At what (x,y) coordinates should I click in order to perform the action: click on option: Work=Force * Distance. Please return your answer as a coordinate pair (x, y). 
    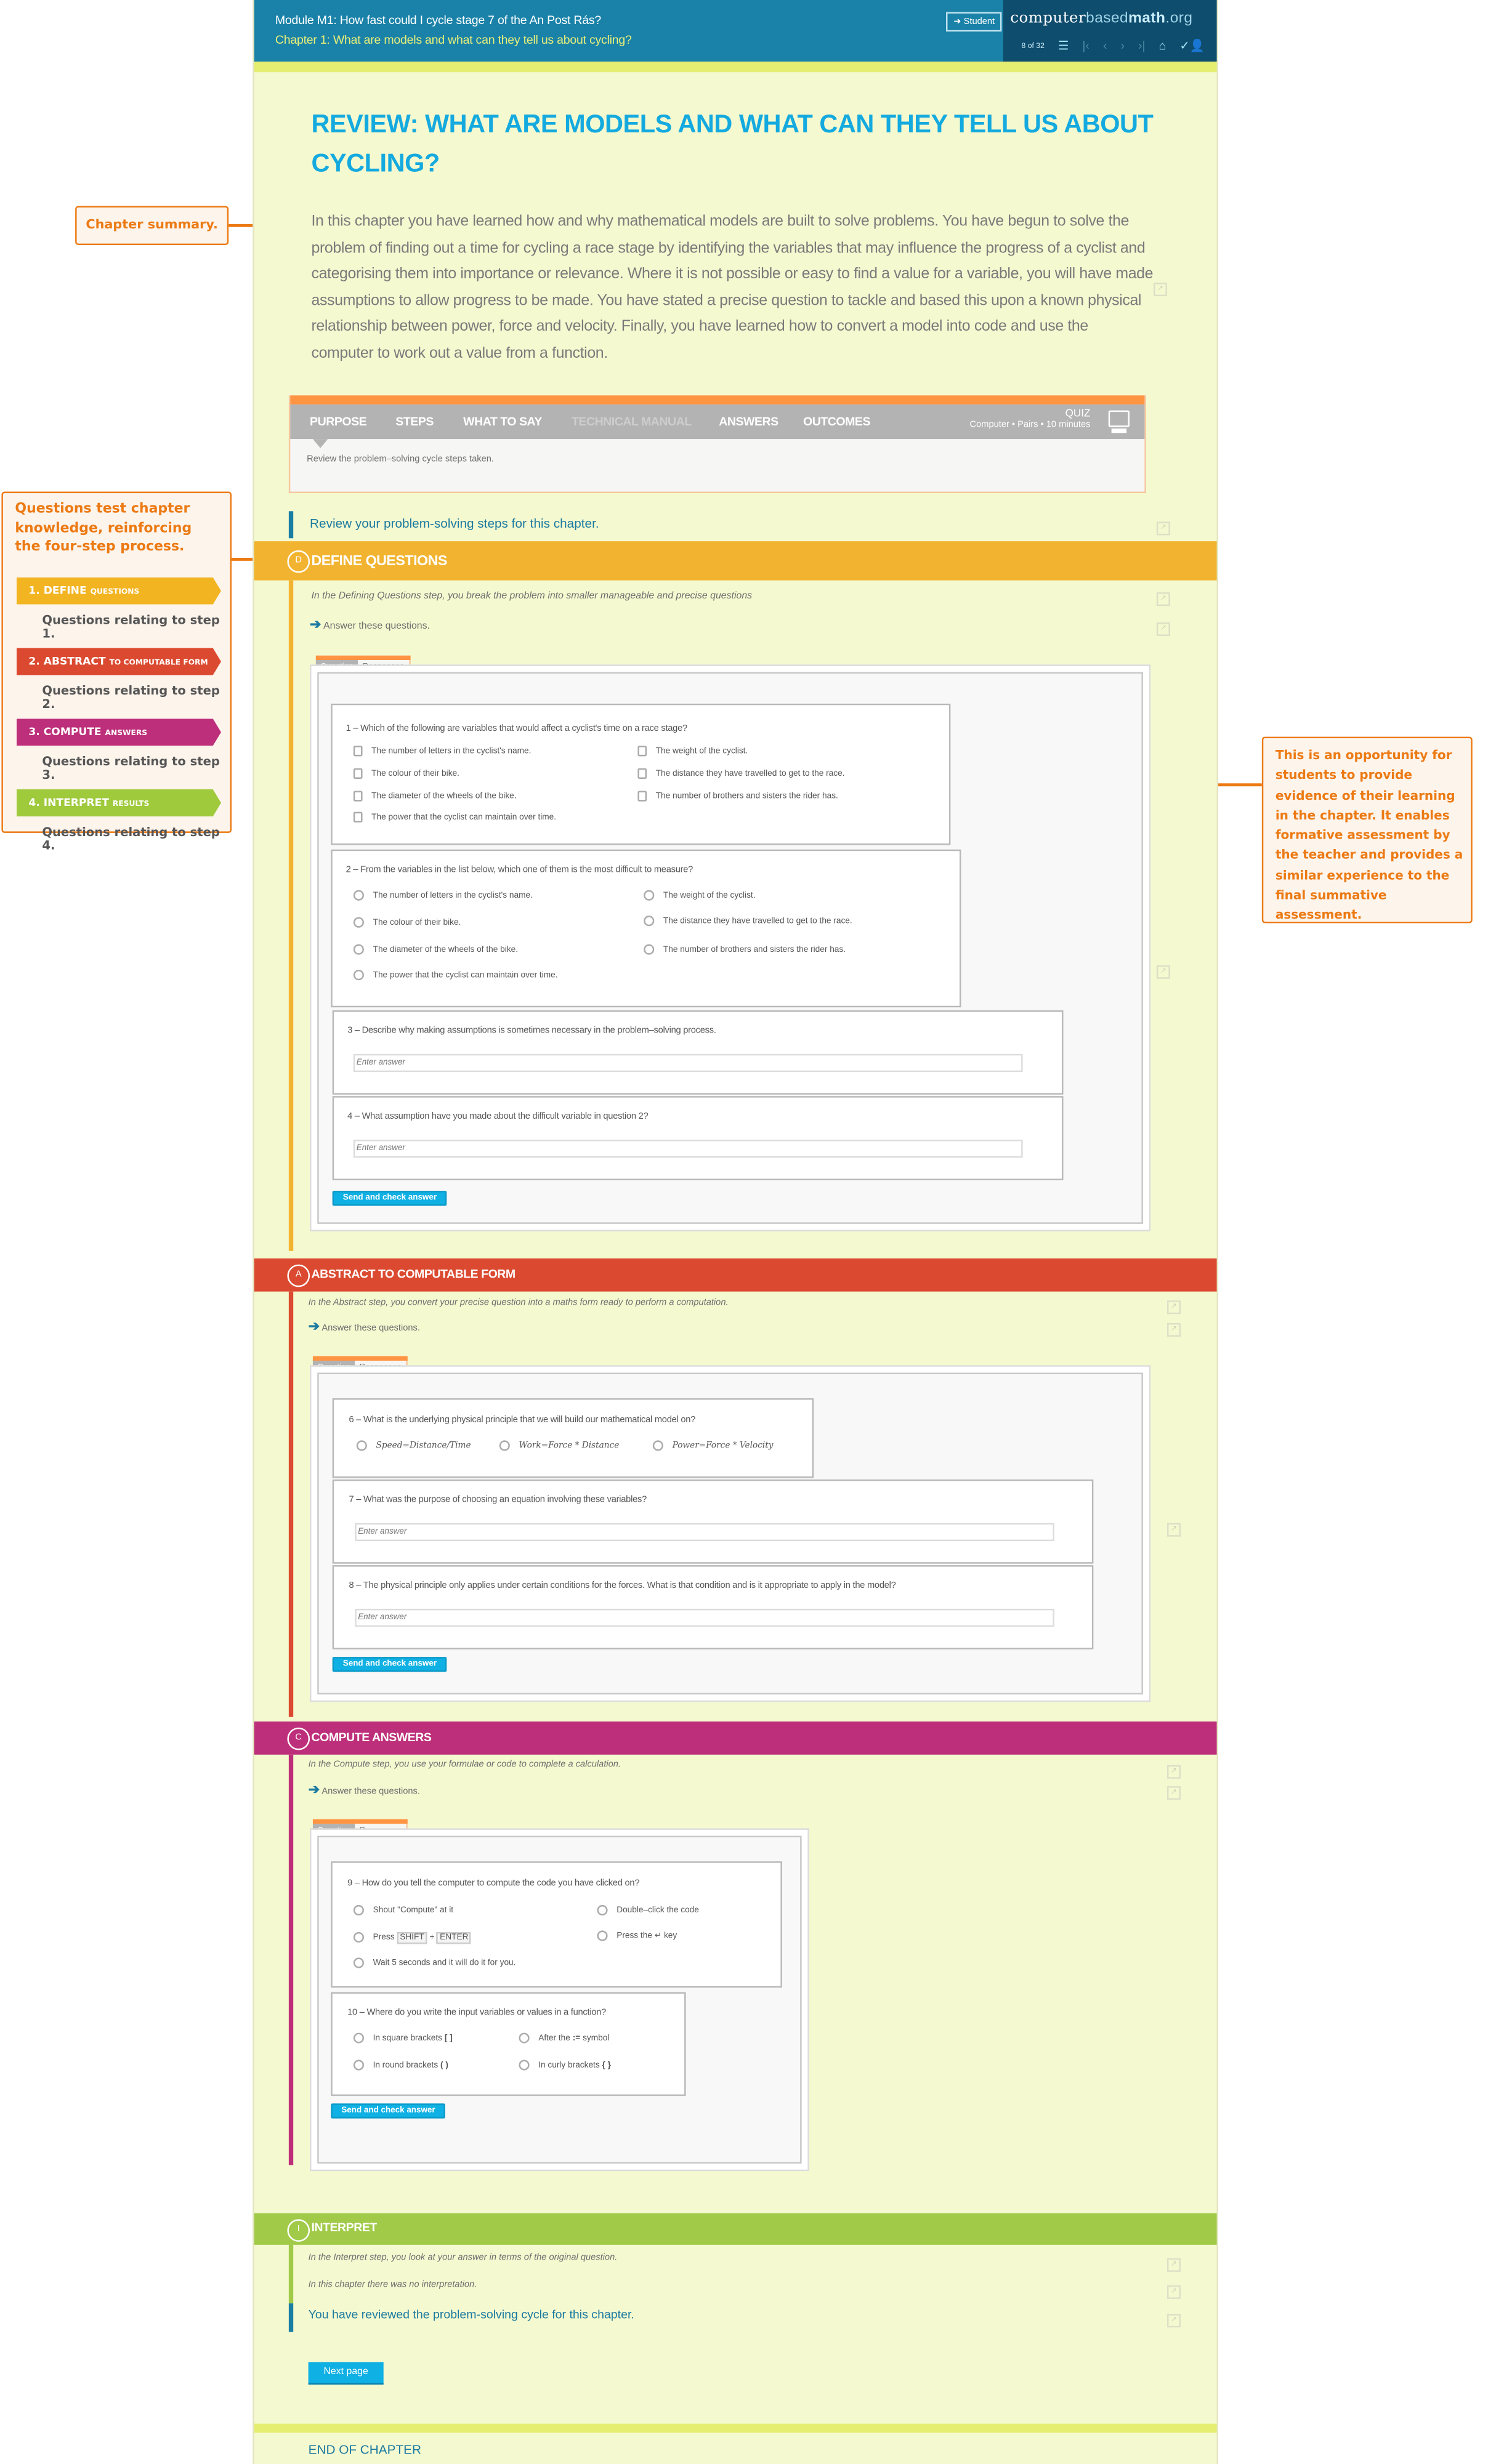
    Looking at the image, I should click on (559, 1445).